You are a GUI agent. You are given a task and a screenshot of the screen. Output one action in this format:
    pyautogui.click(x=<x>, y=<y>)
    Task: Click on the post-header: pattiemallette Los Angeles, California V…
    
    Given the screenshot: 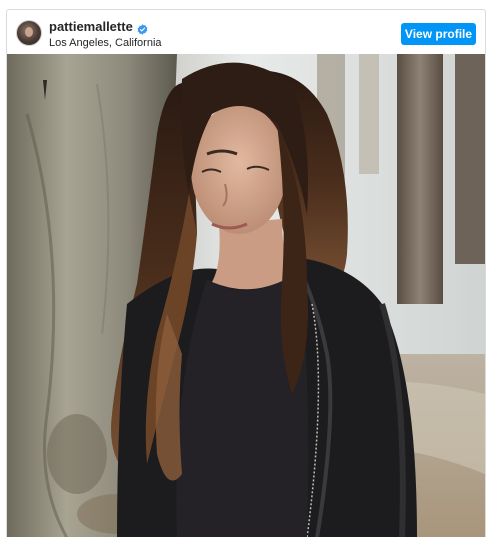 What is the action you would take?
    pyautogui.click(x=246, y=32)
    